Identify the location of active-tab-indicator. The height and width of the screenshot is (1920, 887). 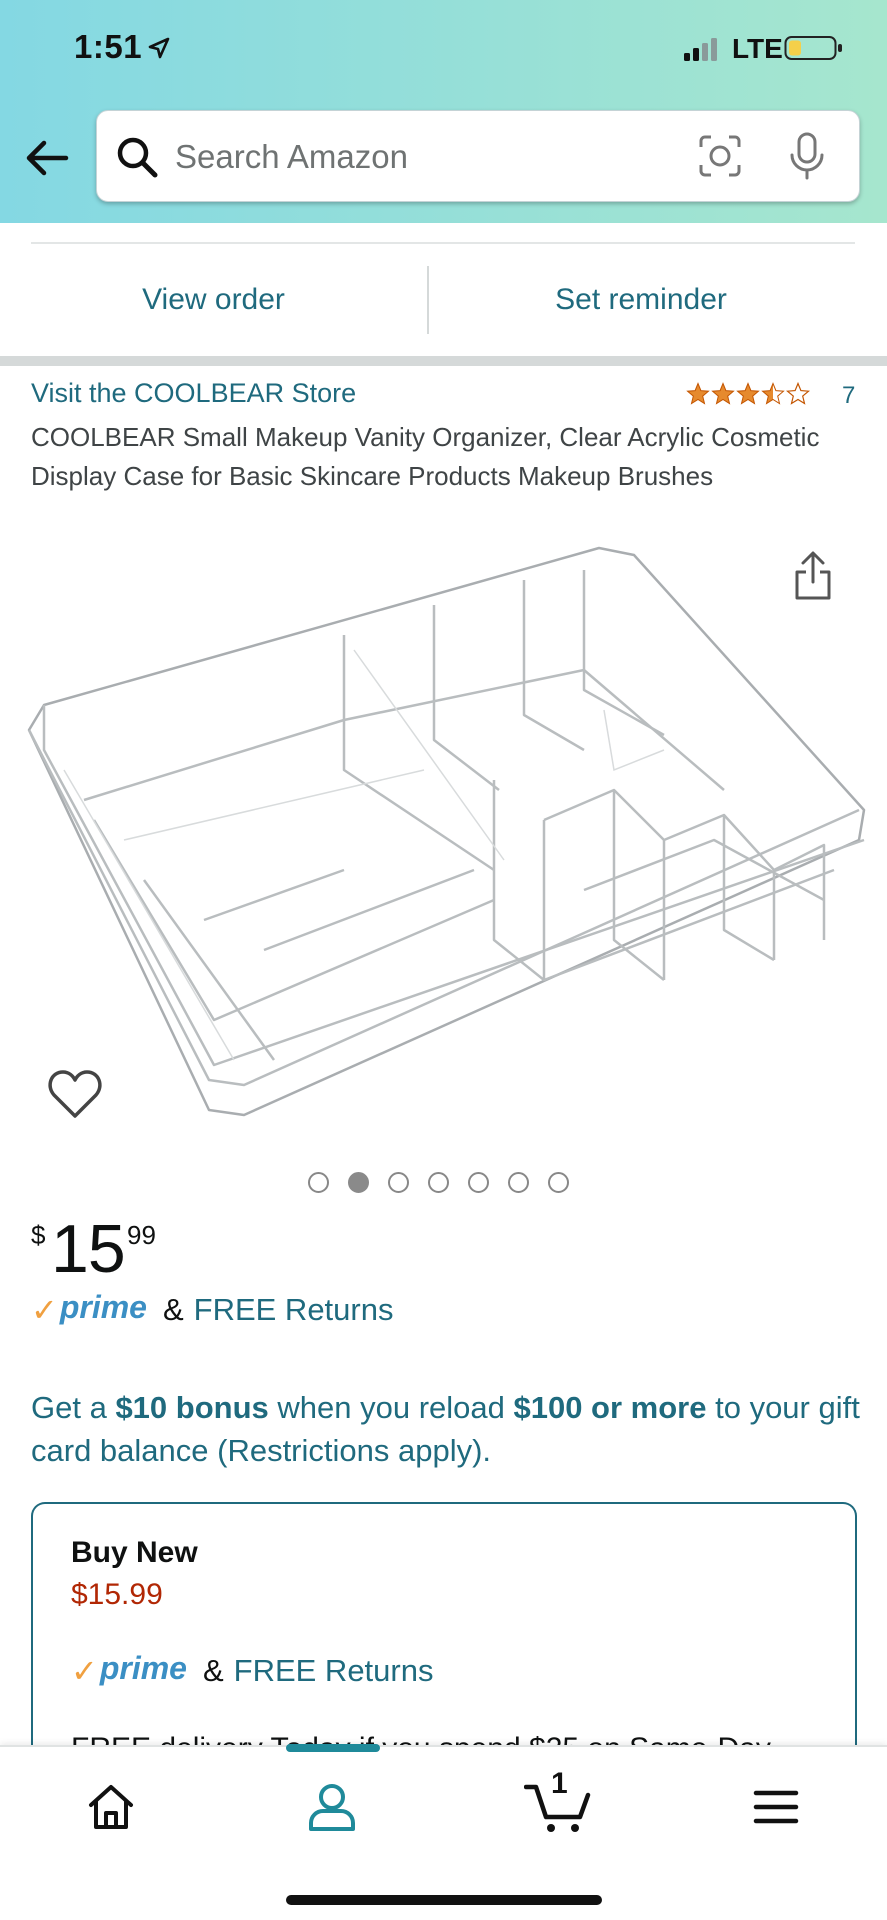
(333, 1748).